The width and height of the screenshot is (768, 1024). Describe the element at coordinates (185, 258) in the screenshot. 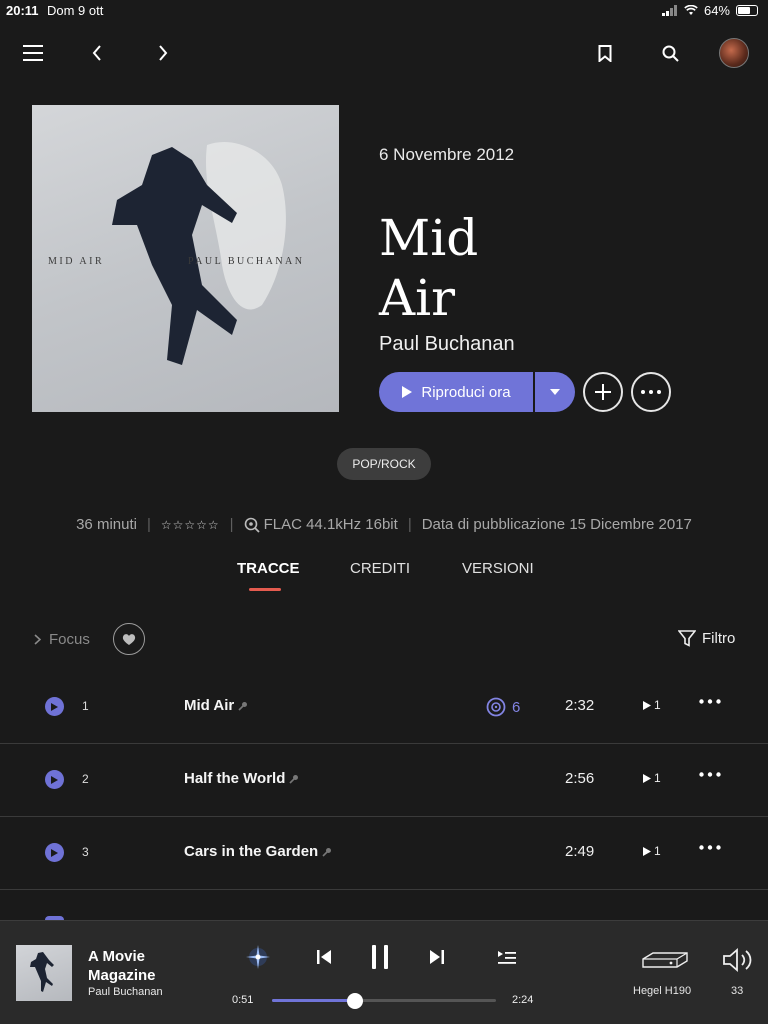

I see `album-cover: MID AIR PAUL BUCHANAN` at that location.